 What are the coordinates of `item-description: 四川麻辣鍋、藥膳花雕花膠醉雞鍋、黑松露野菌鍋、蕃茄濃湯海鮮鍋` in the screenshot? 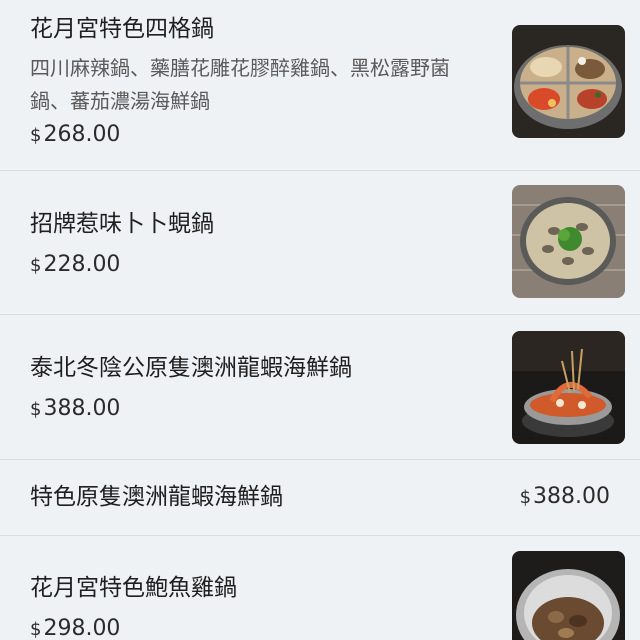 It's located at (240, 84).